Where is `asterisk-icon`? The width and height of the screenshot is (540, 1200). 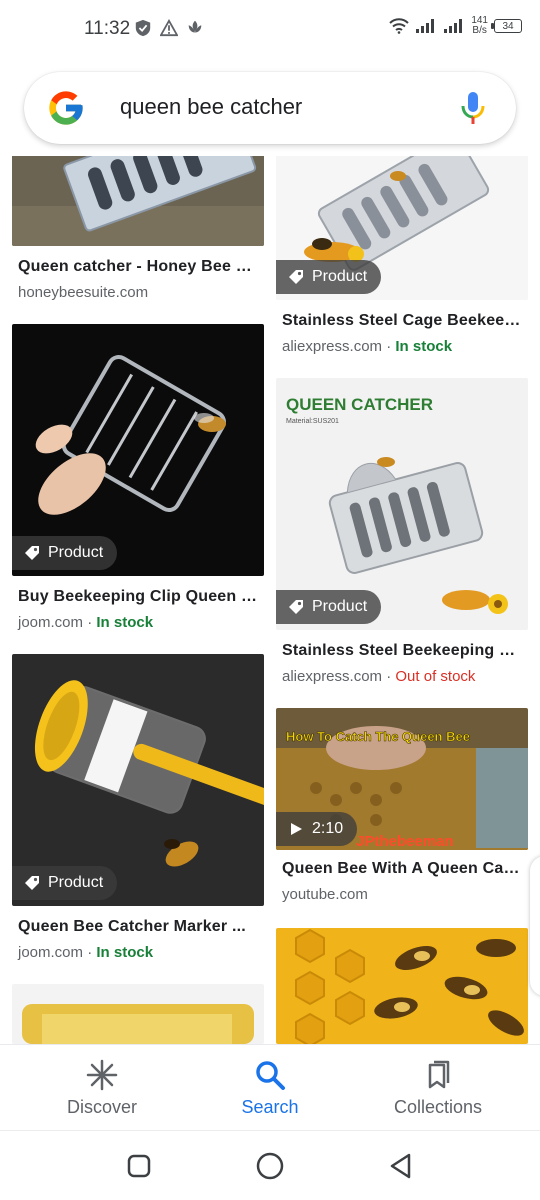 asterisk-icon is located at coordinates (102, 1075).